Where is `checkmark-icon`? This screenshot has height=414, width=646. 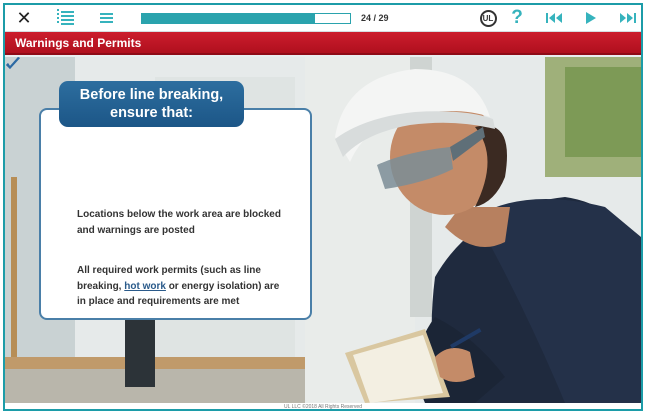
checkmark-icon is located at coordinates (13, 63).